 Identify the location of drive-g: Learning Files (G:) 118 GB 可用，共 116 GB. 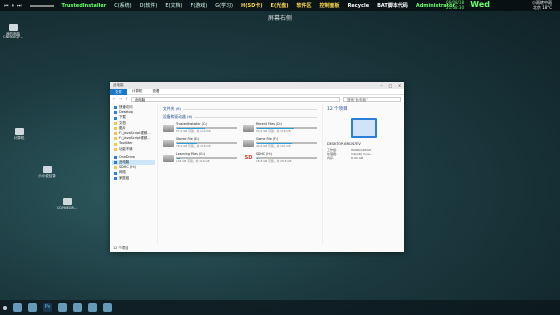
(200, 158).